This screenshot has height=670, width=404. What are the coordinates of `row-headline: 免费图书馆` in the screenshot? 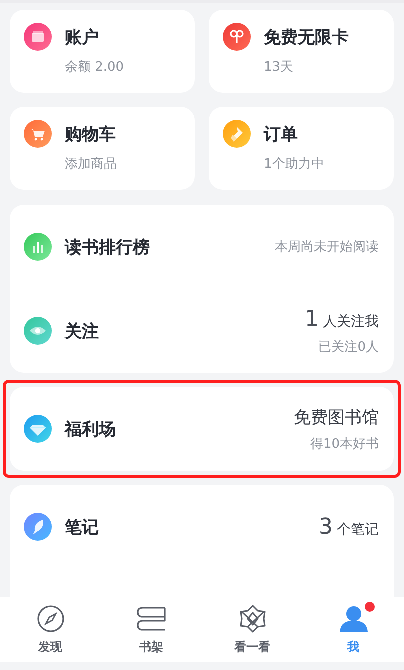 It's located at (336, 417).